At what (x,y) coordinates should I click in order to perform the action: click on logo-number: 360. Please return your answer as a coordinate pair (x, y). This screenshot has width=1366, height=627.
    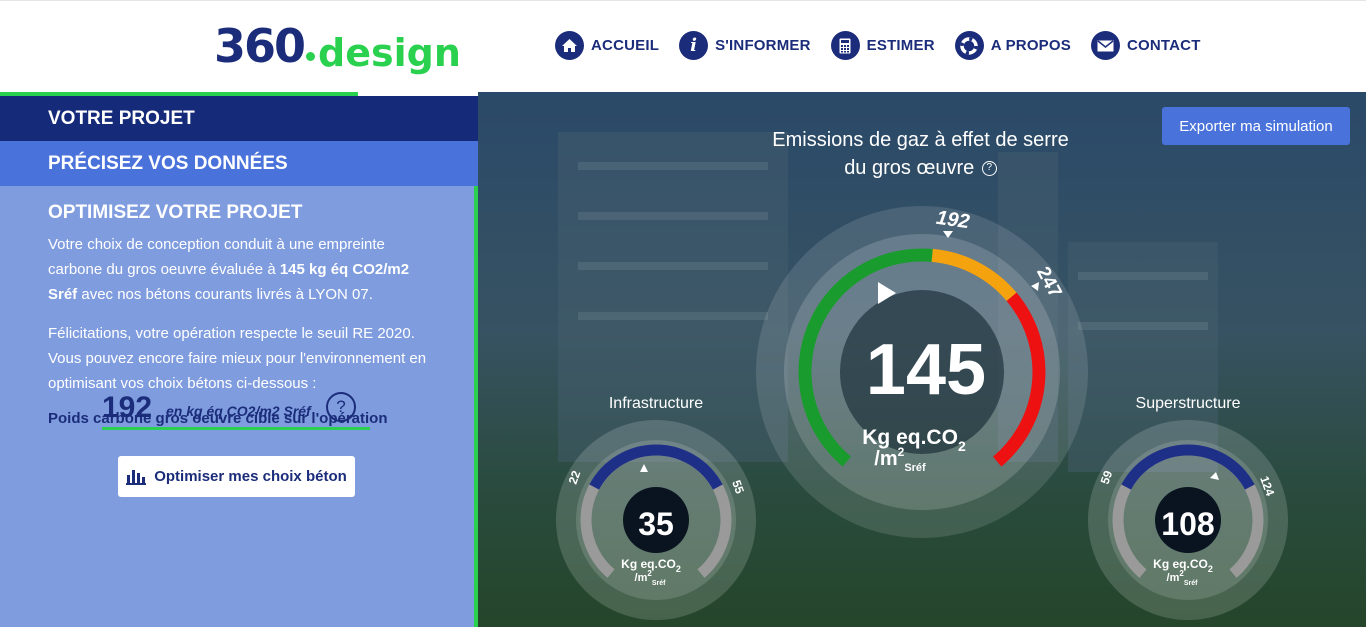
    Looking at the image, I should click on (260, 46).